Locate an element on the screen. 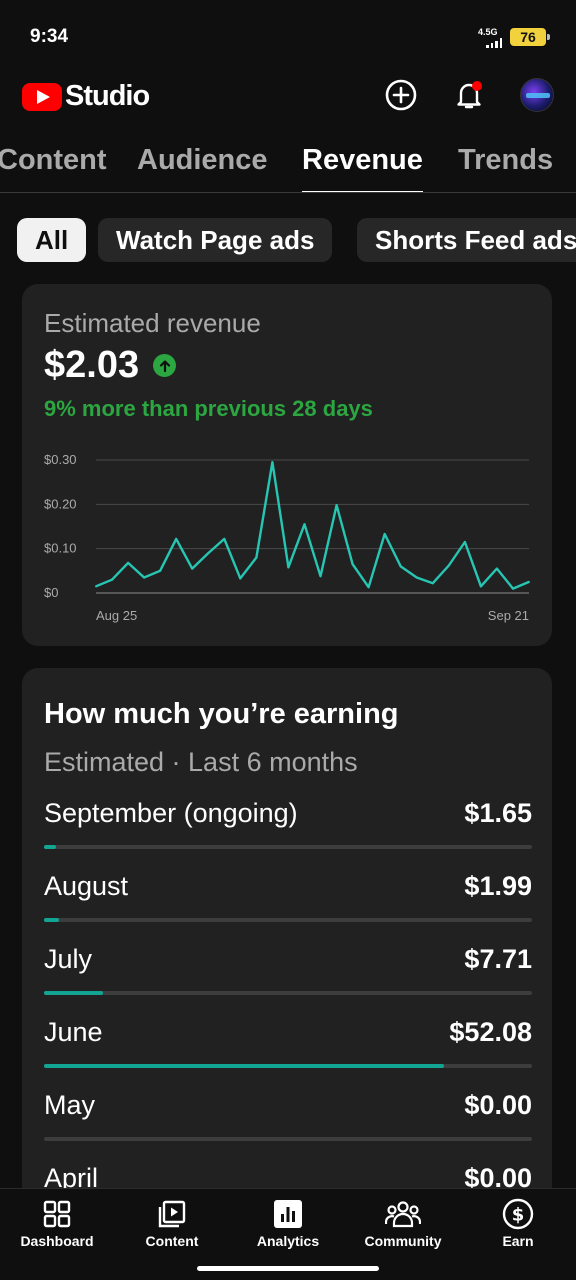 Image resolution: width=576 pixels, height=1280 pixels. studio-logo: Studio is located at coordinates (86, 96).